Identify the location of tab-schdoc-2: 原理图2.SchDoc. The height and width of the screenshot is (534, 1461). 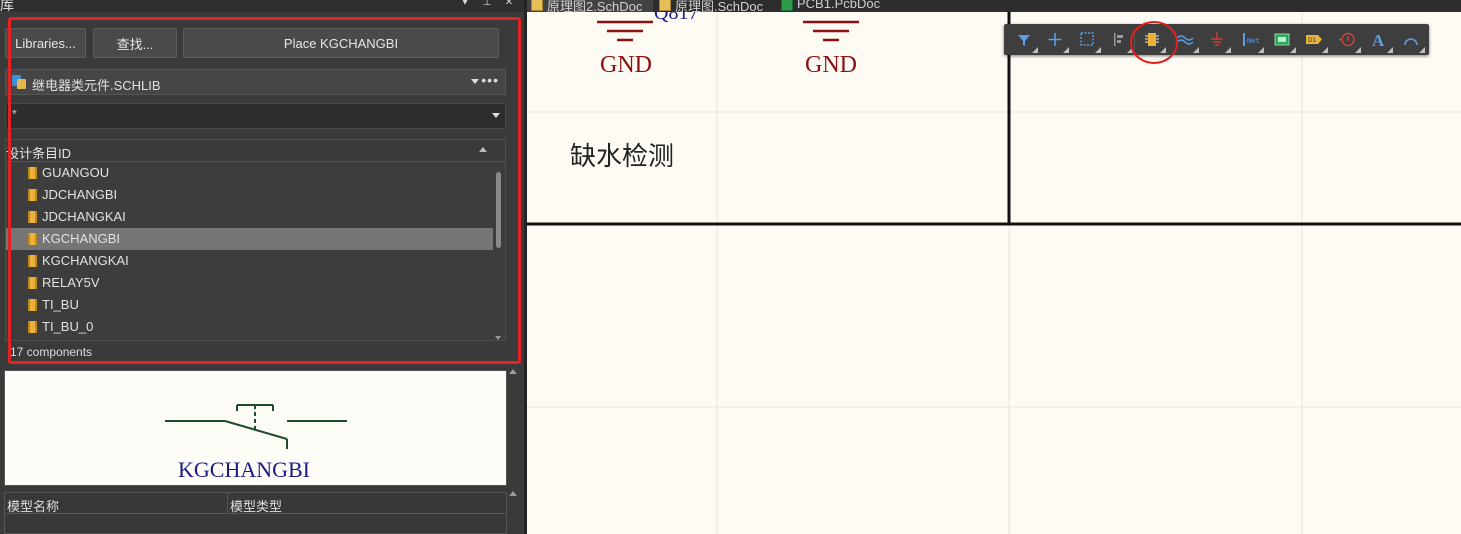
(590, 6).